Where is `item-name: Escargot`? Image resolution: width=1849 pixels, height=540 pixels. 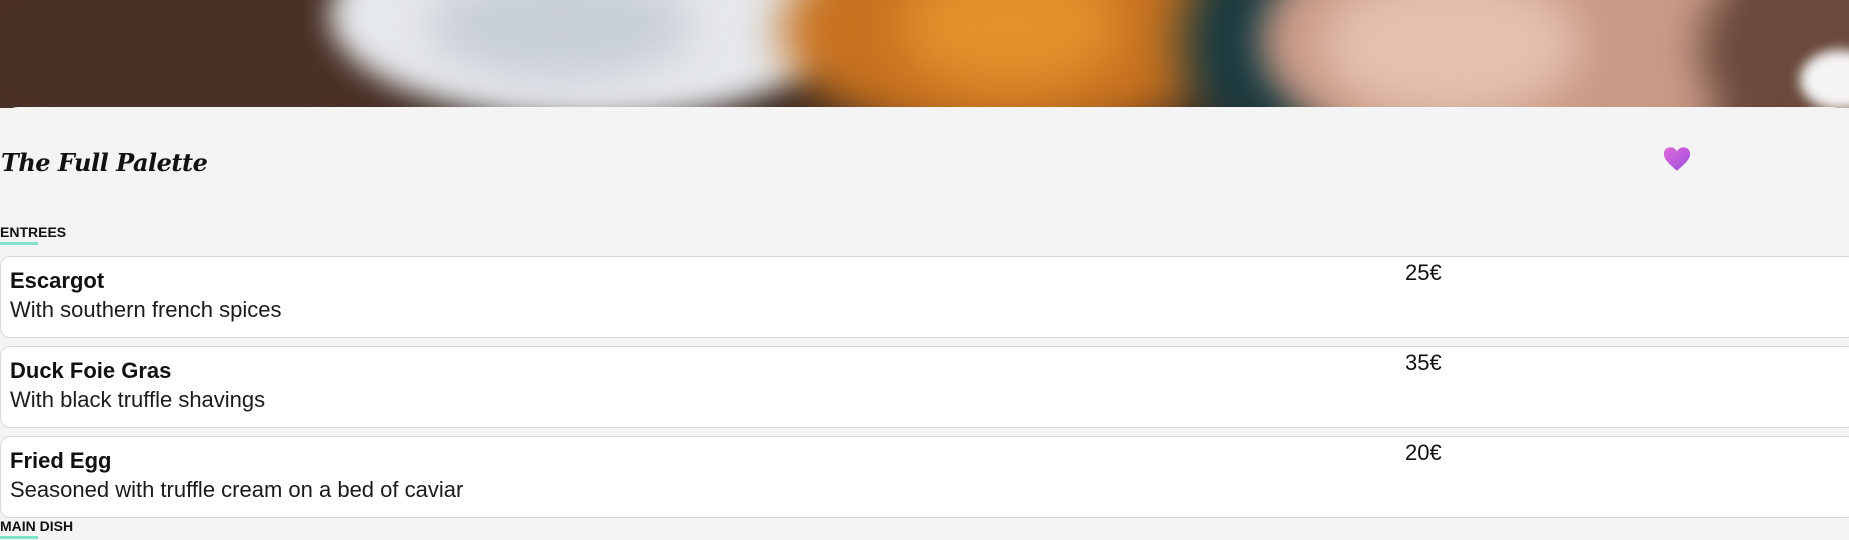 item-name: Escargot is located at coordinates (57, 280).